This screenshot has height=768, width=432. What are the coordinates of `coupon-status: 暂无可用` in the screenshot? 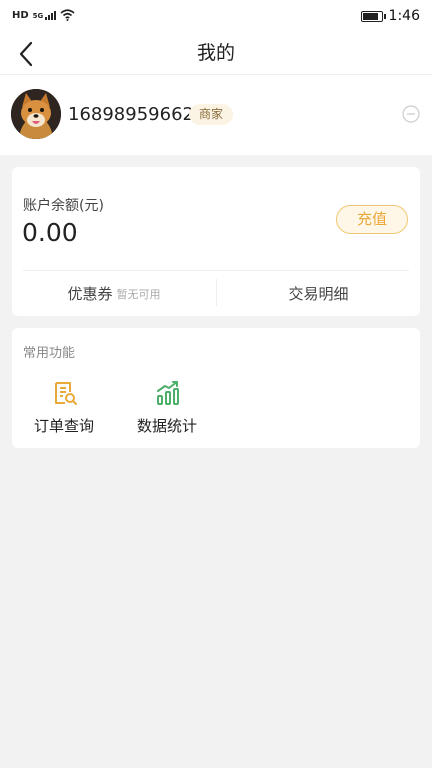 It's located at (138, 294).